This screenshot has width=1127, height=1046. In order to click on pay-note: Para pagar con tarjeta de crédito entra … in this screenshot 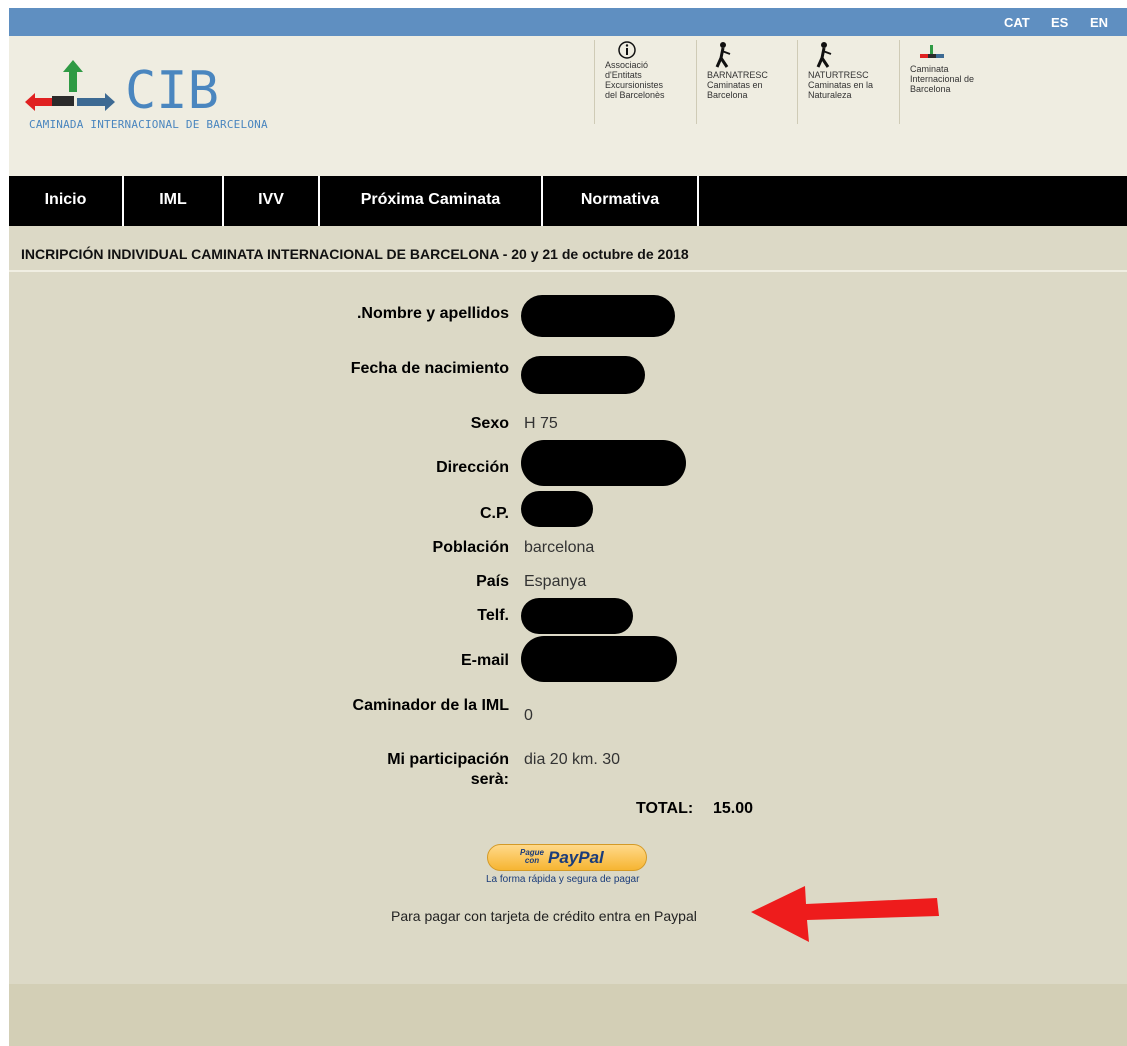, I will do `click(544, 916)`.